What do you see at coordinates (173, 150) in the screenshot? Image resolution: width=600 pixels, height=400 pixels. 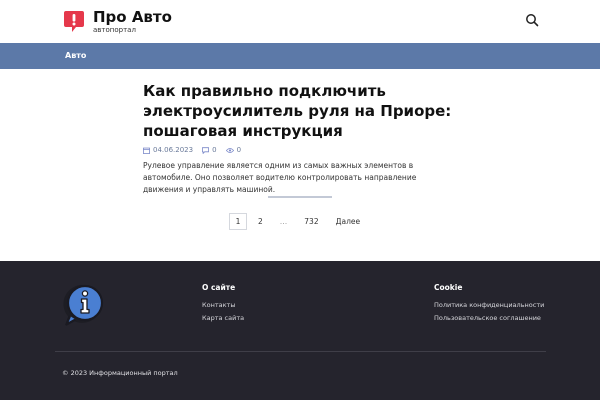 I see `date-text: 04.06.2023` at bounding box center [173, 150].